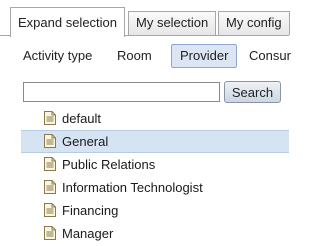 This screenshot has width=320, height=246. What do you see at coordinates (85, 141) in the screenshot?
I see `list-item-label: General` at bounding box center [85, 141].